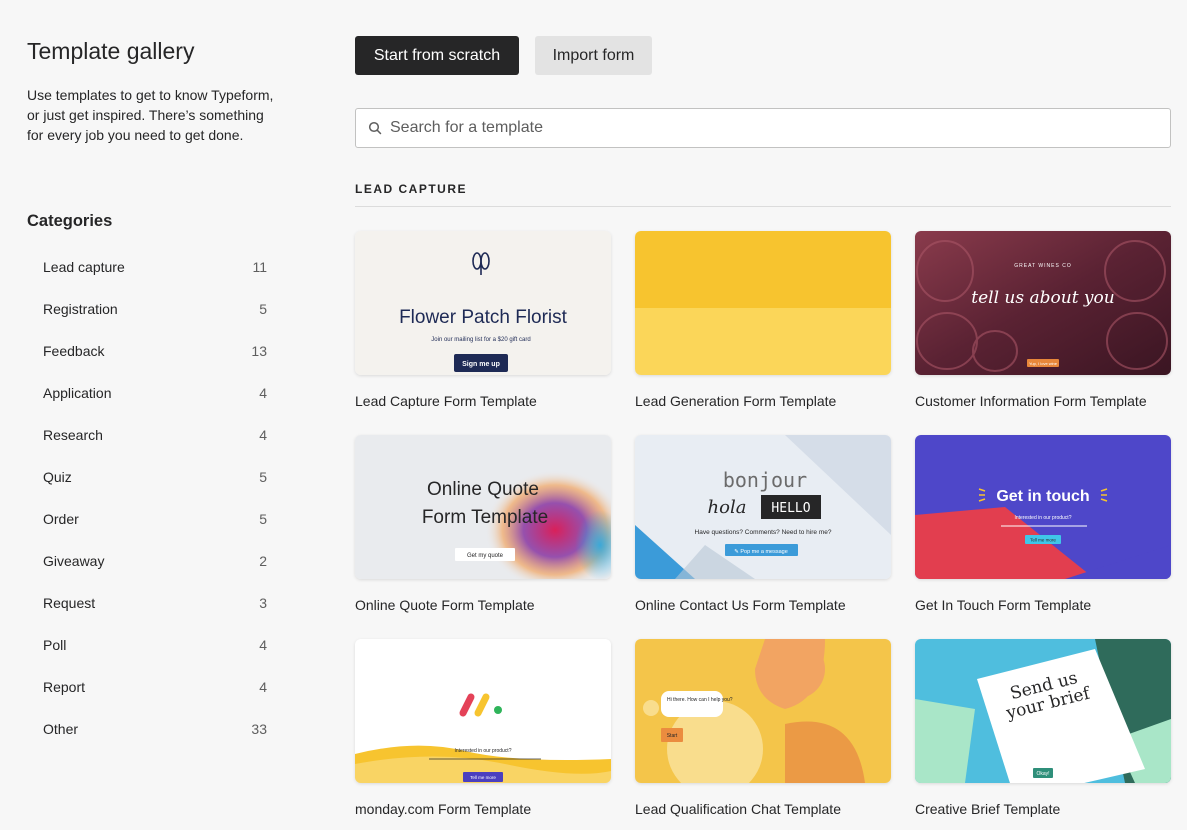 The width and height of the screenshot is (1187, 830). I want to click on thumb-button: Yup, I love wine, so click(1043, 363).